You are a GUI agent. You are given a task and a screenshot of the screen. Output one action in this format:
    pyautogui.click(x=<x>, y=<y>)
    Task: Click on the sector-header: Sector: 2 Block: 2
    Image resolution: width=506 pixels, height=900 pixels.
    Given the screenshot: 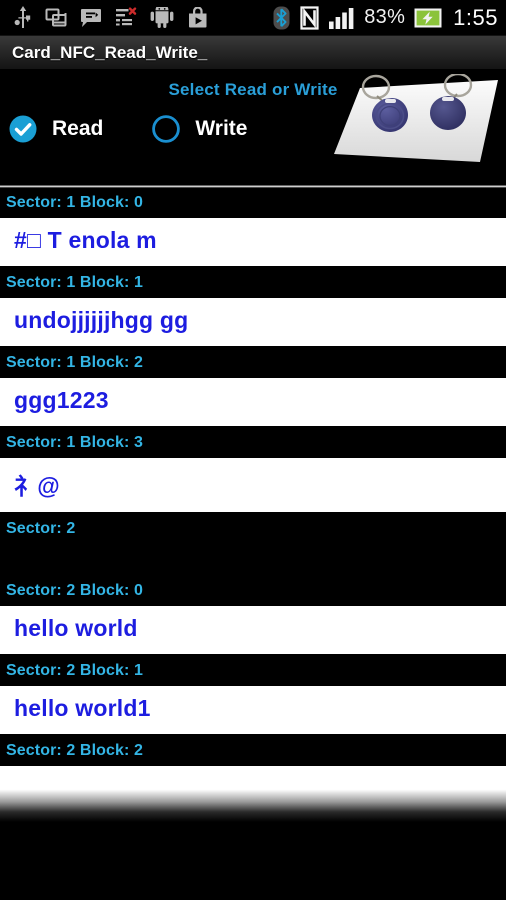 What is the action you would take?
    pyautogui.click(x=253, y=751)
    